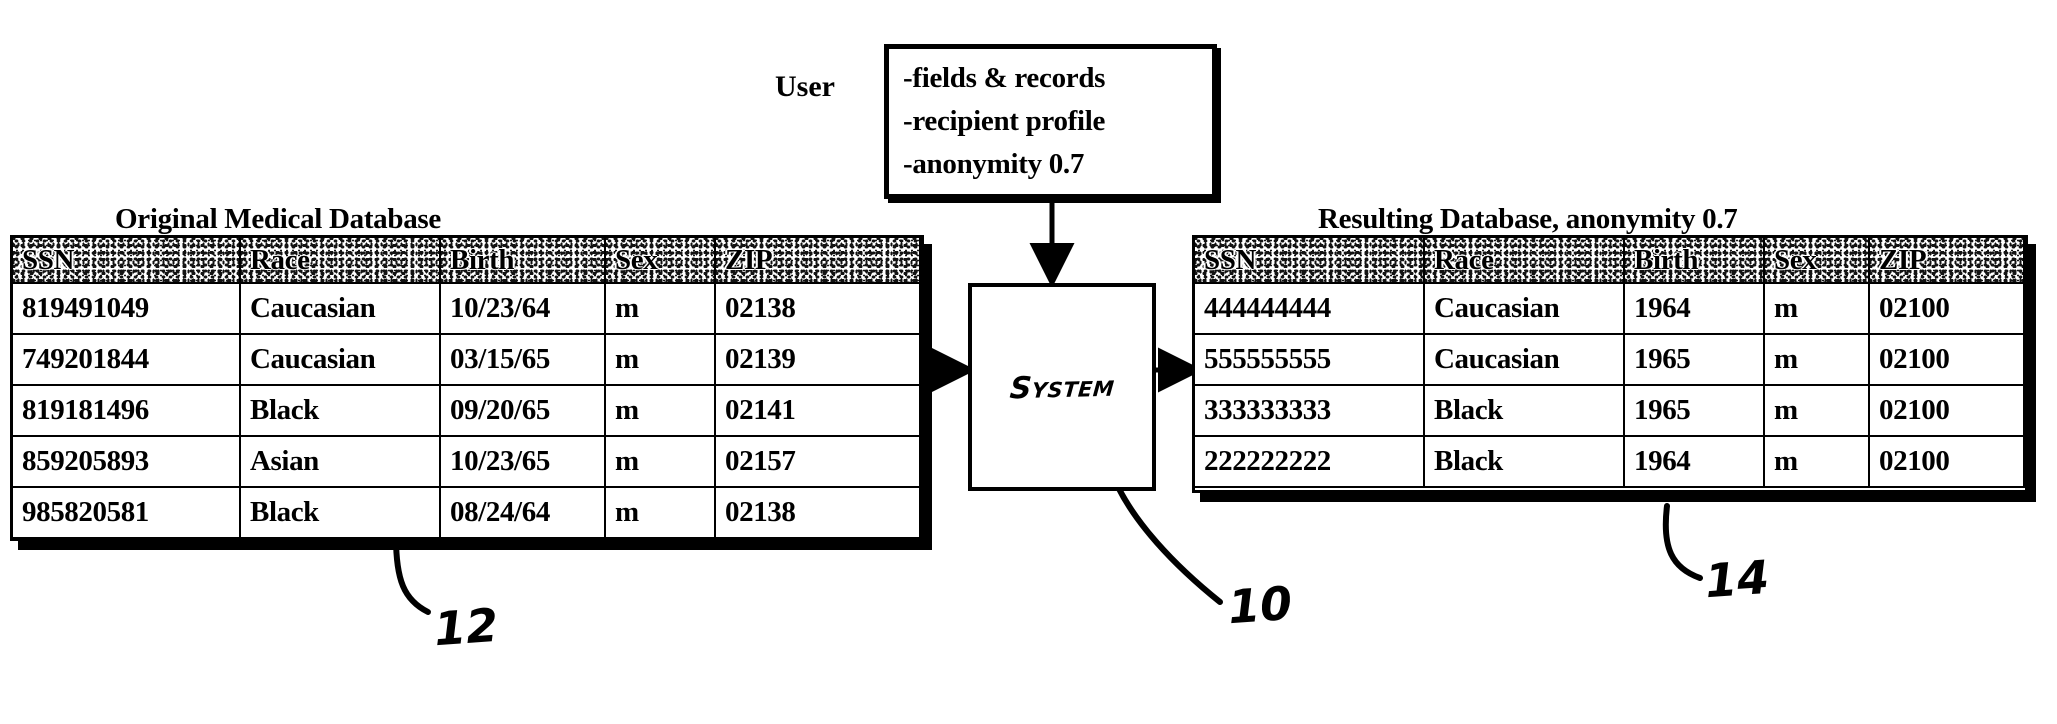 The image size is (2057, 724). Describe the element at coordinates (994, 164) in the screenshot. I see `user-requirement-anonymity: -anonymity 0.7` at that location.